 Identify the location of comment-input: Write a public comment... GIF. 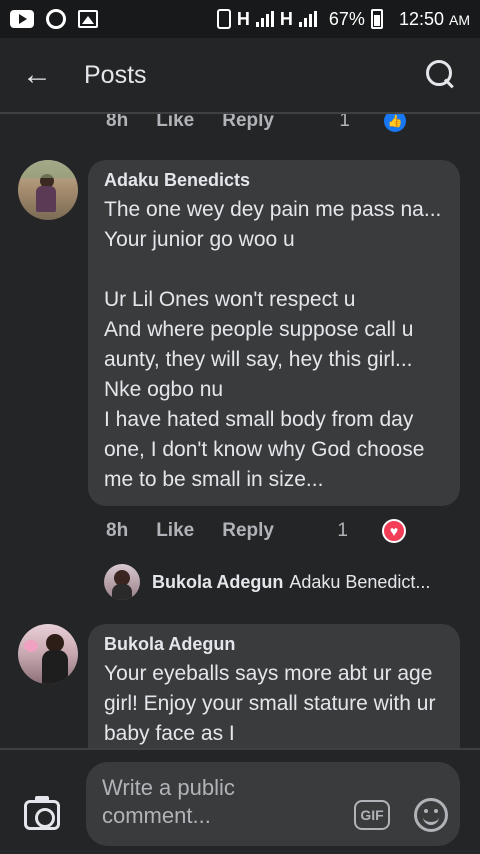
(273, 804).